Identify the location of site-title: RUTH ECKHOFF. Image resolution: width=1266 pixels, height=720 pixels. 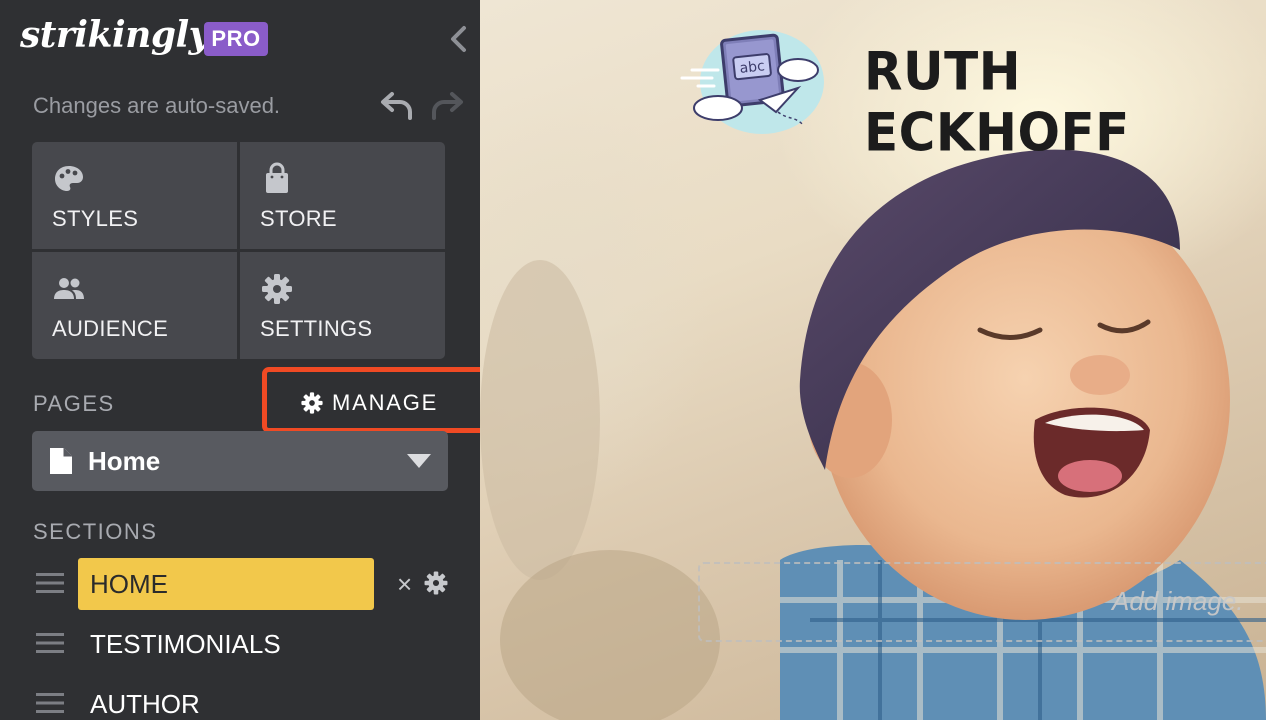
(1065, 102).